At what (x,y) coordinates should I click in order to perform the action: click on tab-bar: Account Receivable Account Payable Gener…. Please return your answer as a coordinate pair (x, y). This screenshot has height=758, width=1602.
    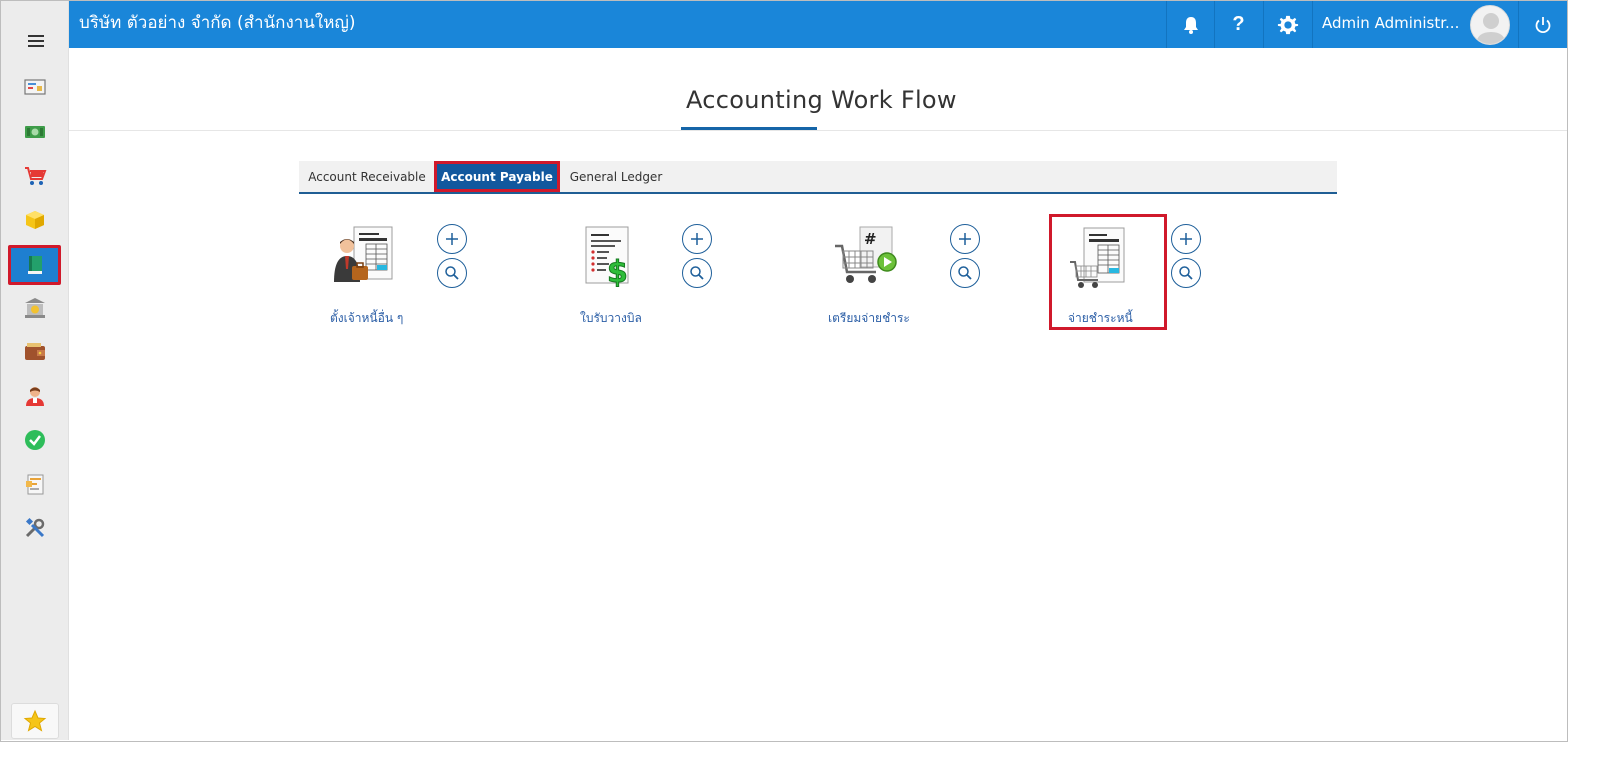
    Looking at the image, I should click on (818, 177).